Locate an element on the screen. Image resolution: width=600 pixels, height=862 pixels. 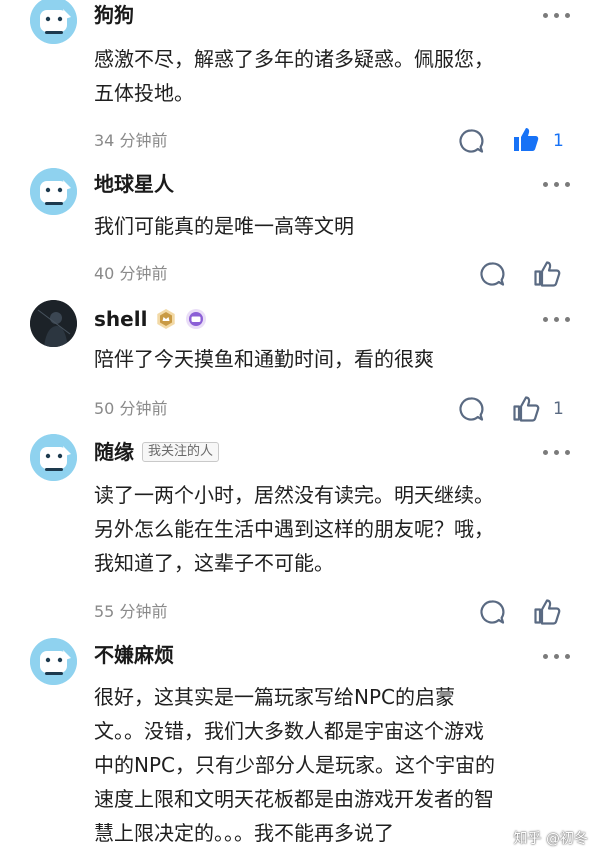
author-name: shell is located at coordinates (150, 319).